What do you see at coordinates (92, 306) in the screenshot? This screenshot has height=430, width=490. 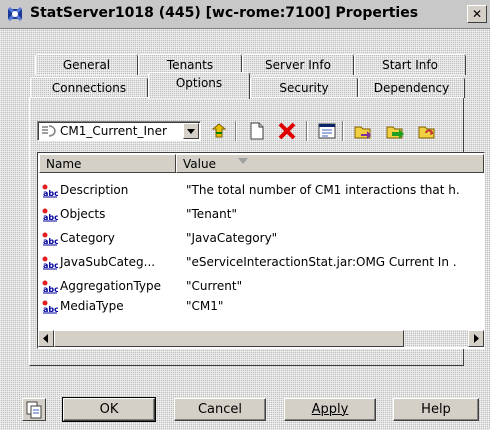 I see `property-name: MediaType` at bounding box center [92, 306].